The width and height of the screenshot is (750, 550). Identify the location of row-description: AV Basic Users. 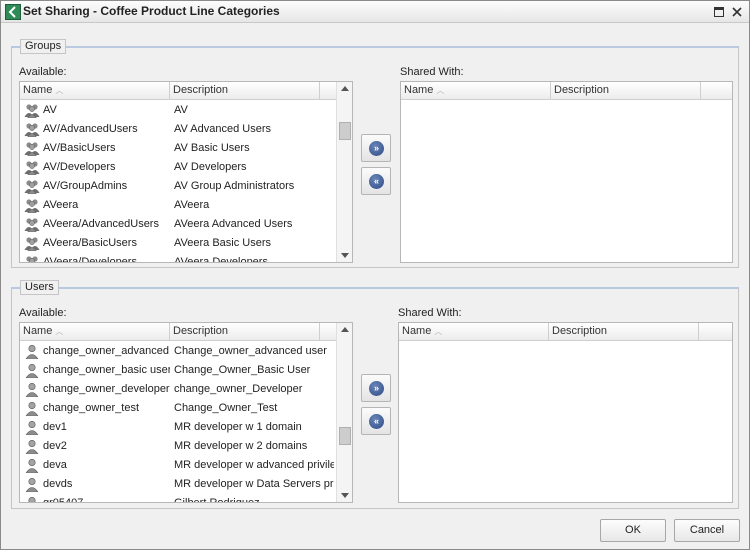
(212, 148).